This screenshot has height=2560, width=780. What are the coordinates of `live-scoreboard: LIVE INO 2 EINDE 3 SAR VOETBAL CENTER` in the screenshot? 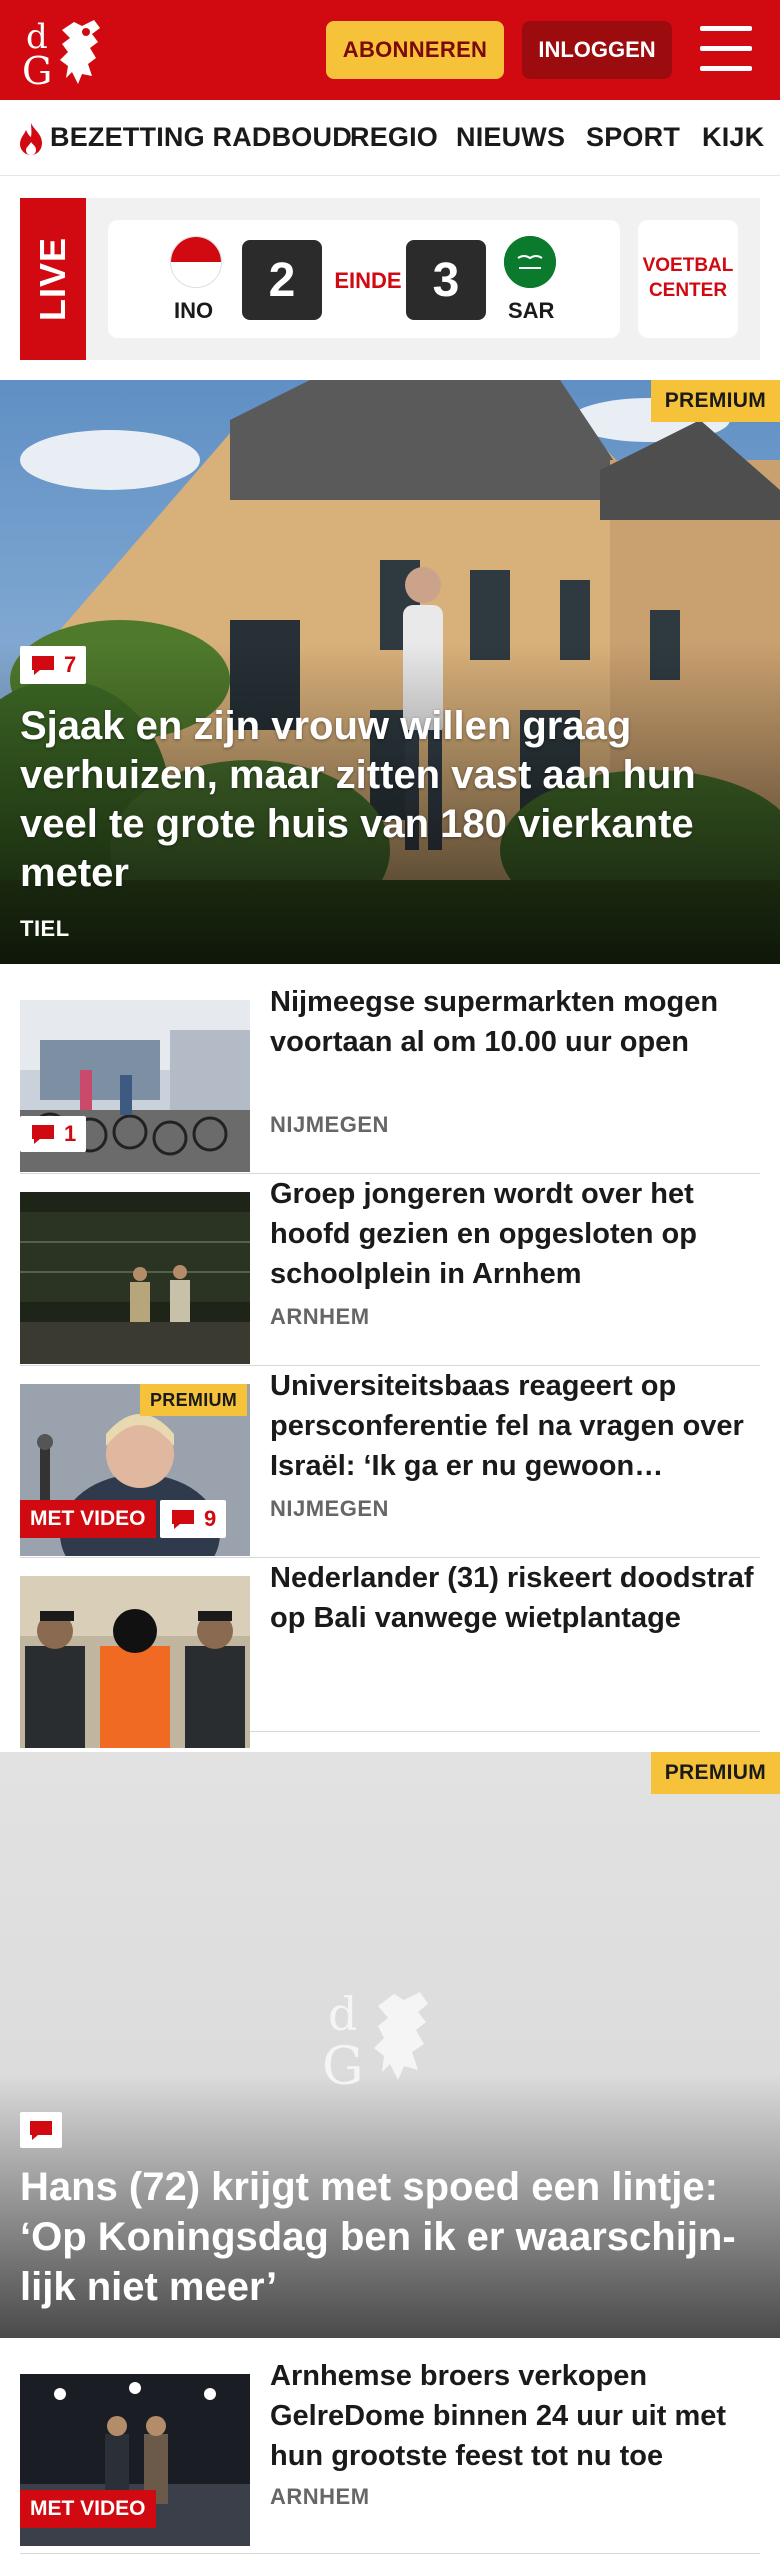 It's located at (390, 279).